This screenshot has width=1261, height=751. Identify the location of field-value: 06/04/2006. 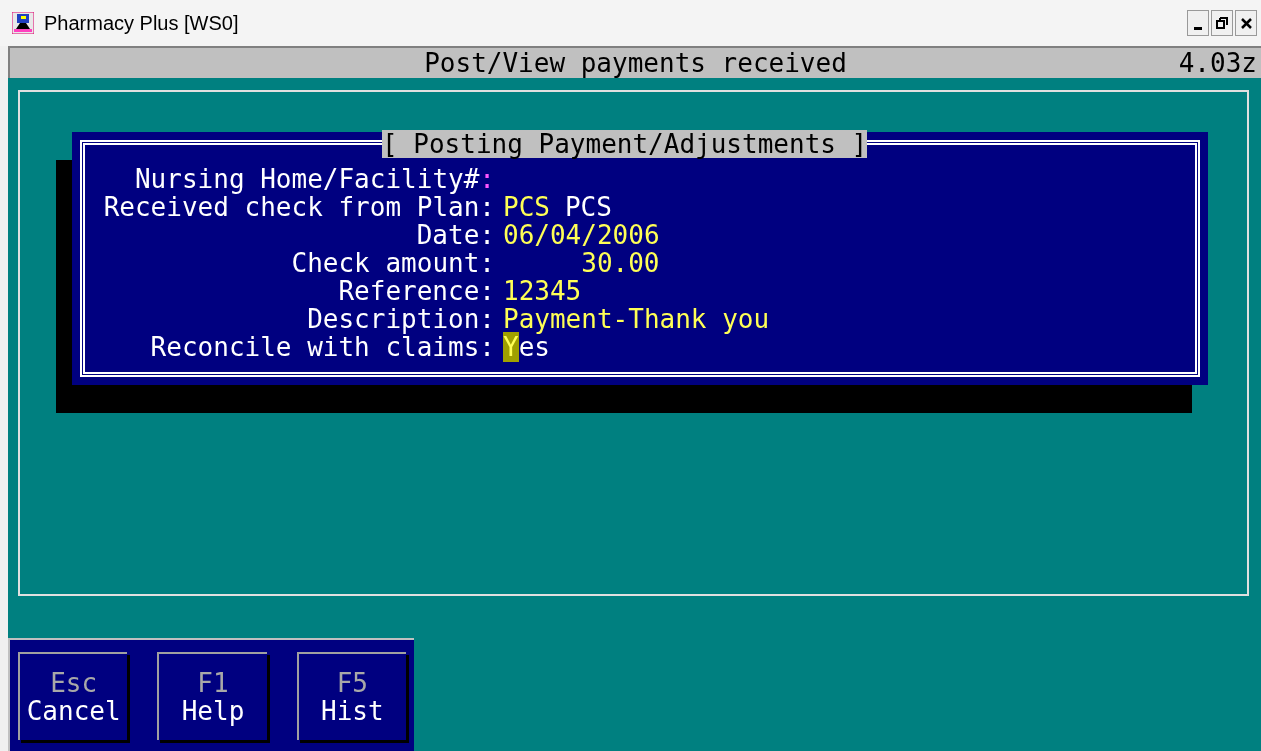
(581, 235).